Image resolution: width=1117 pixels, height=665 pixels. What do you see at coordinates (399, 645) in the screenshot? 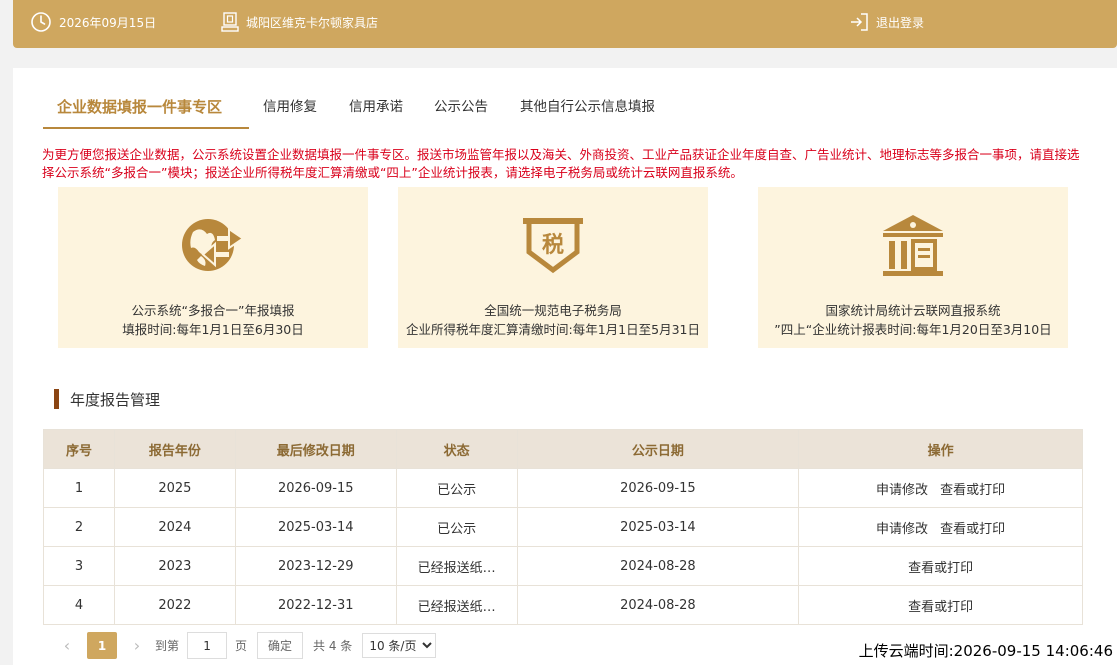
I see `page-size-select: 10 条/页` at bounding box center [399, 645].